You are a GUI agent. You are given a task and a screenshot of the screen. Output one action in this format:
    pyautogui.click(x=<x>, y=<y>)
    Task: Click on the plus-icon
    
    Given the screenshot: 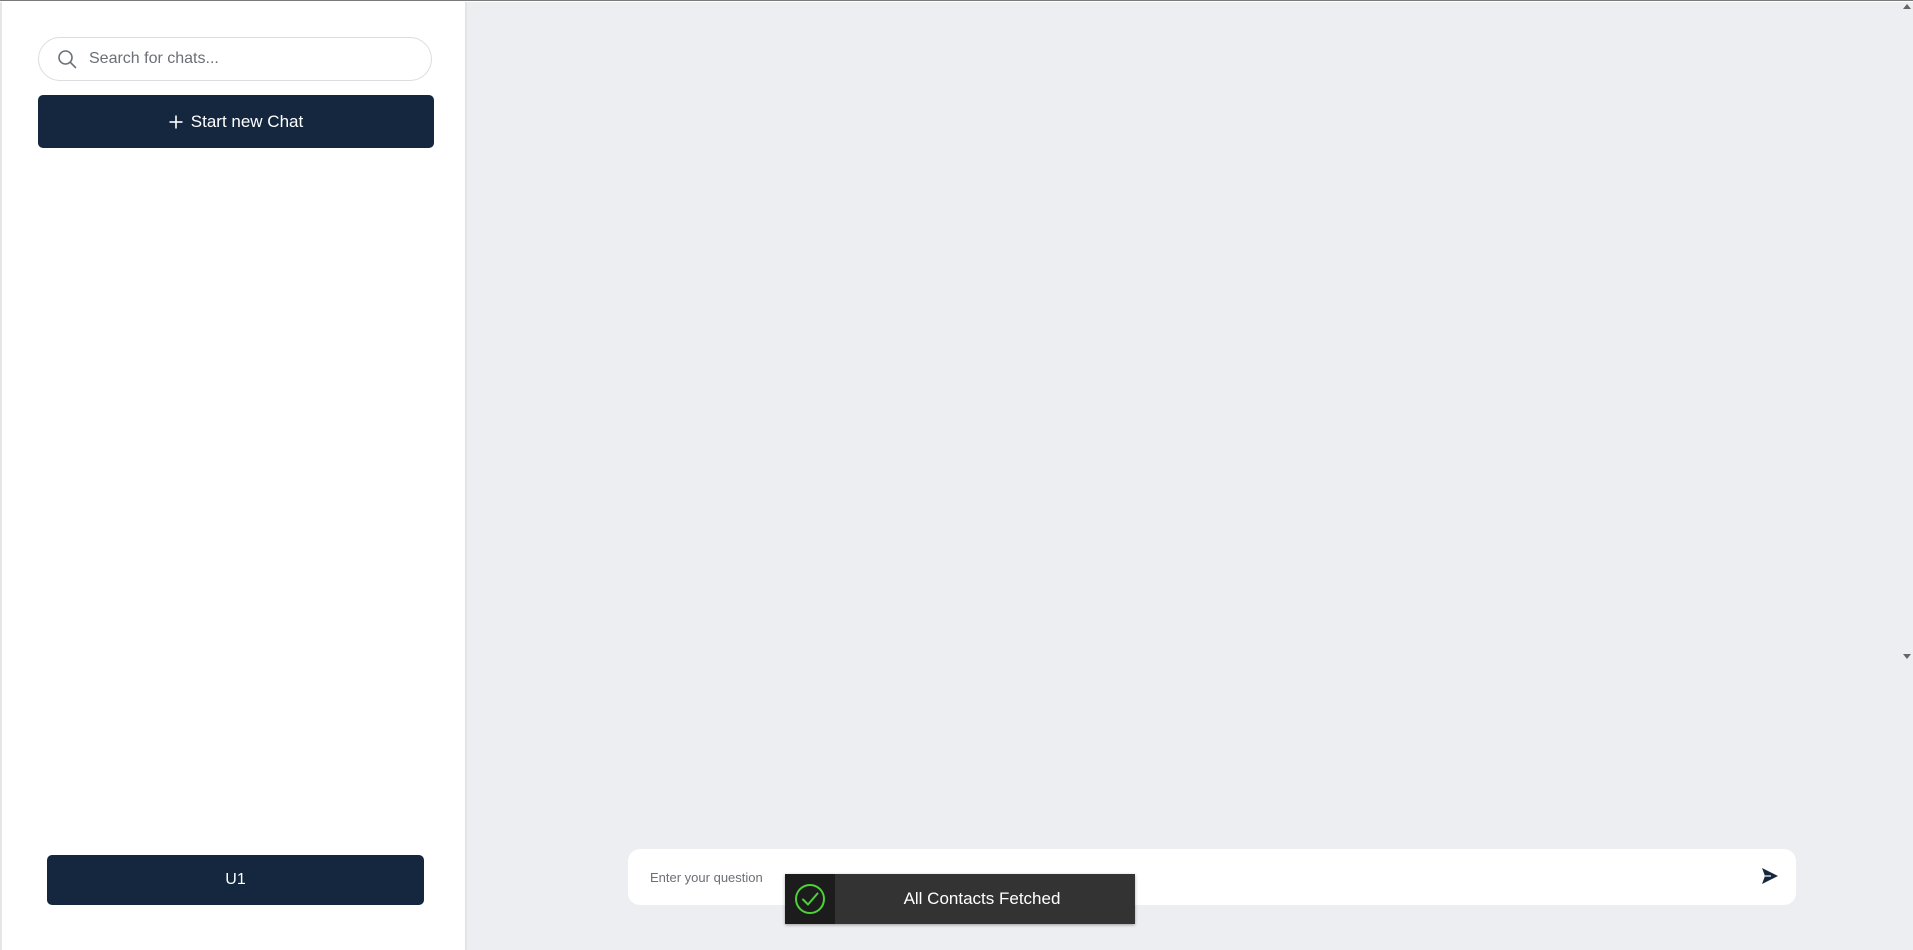 What is the action you would take?
    pyautogui.click(x=176, y=121)
    